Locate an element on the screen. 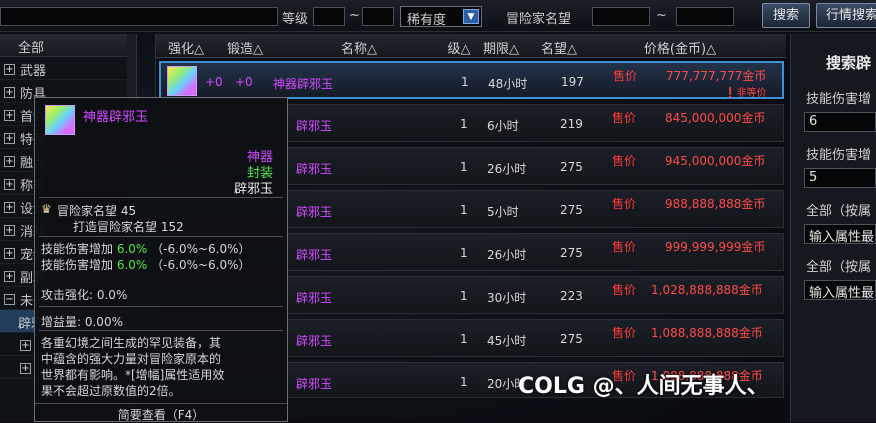  filter-value-input: 6 is located at coordinates (840, 122).